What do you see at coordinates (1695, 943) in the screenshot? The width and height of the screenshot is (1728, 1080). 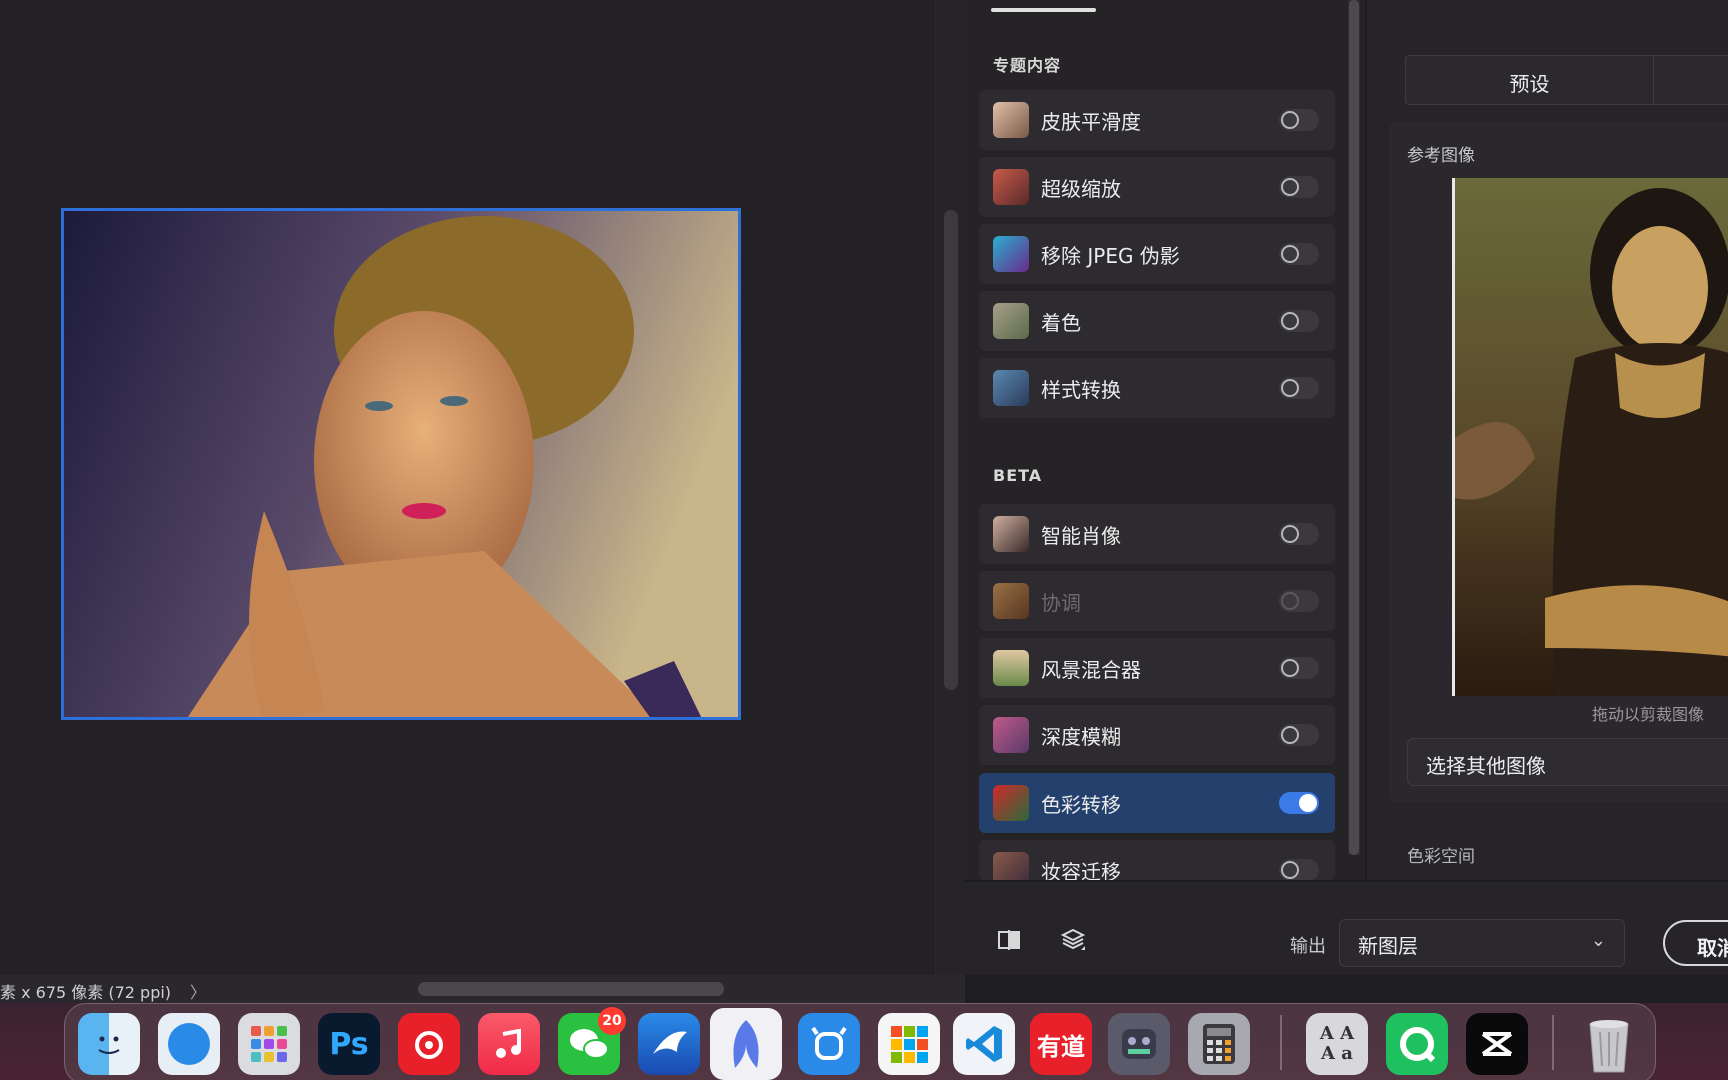 I see `cancel-button: 取消` at bounding box center [1695, 943].